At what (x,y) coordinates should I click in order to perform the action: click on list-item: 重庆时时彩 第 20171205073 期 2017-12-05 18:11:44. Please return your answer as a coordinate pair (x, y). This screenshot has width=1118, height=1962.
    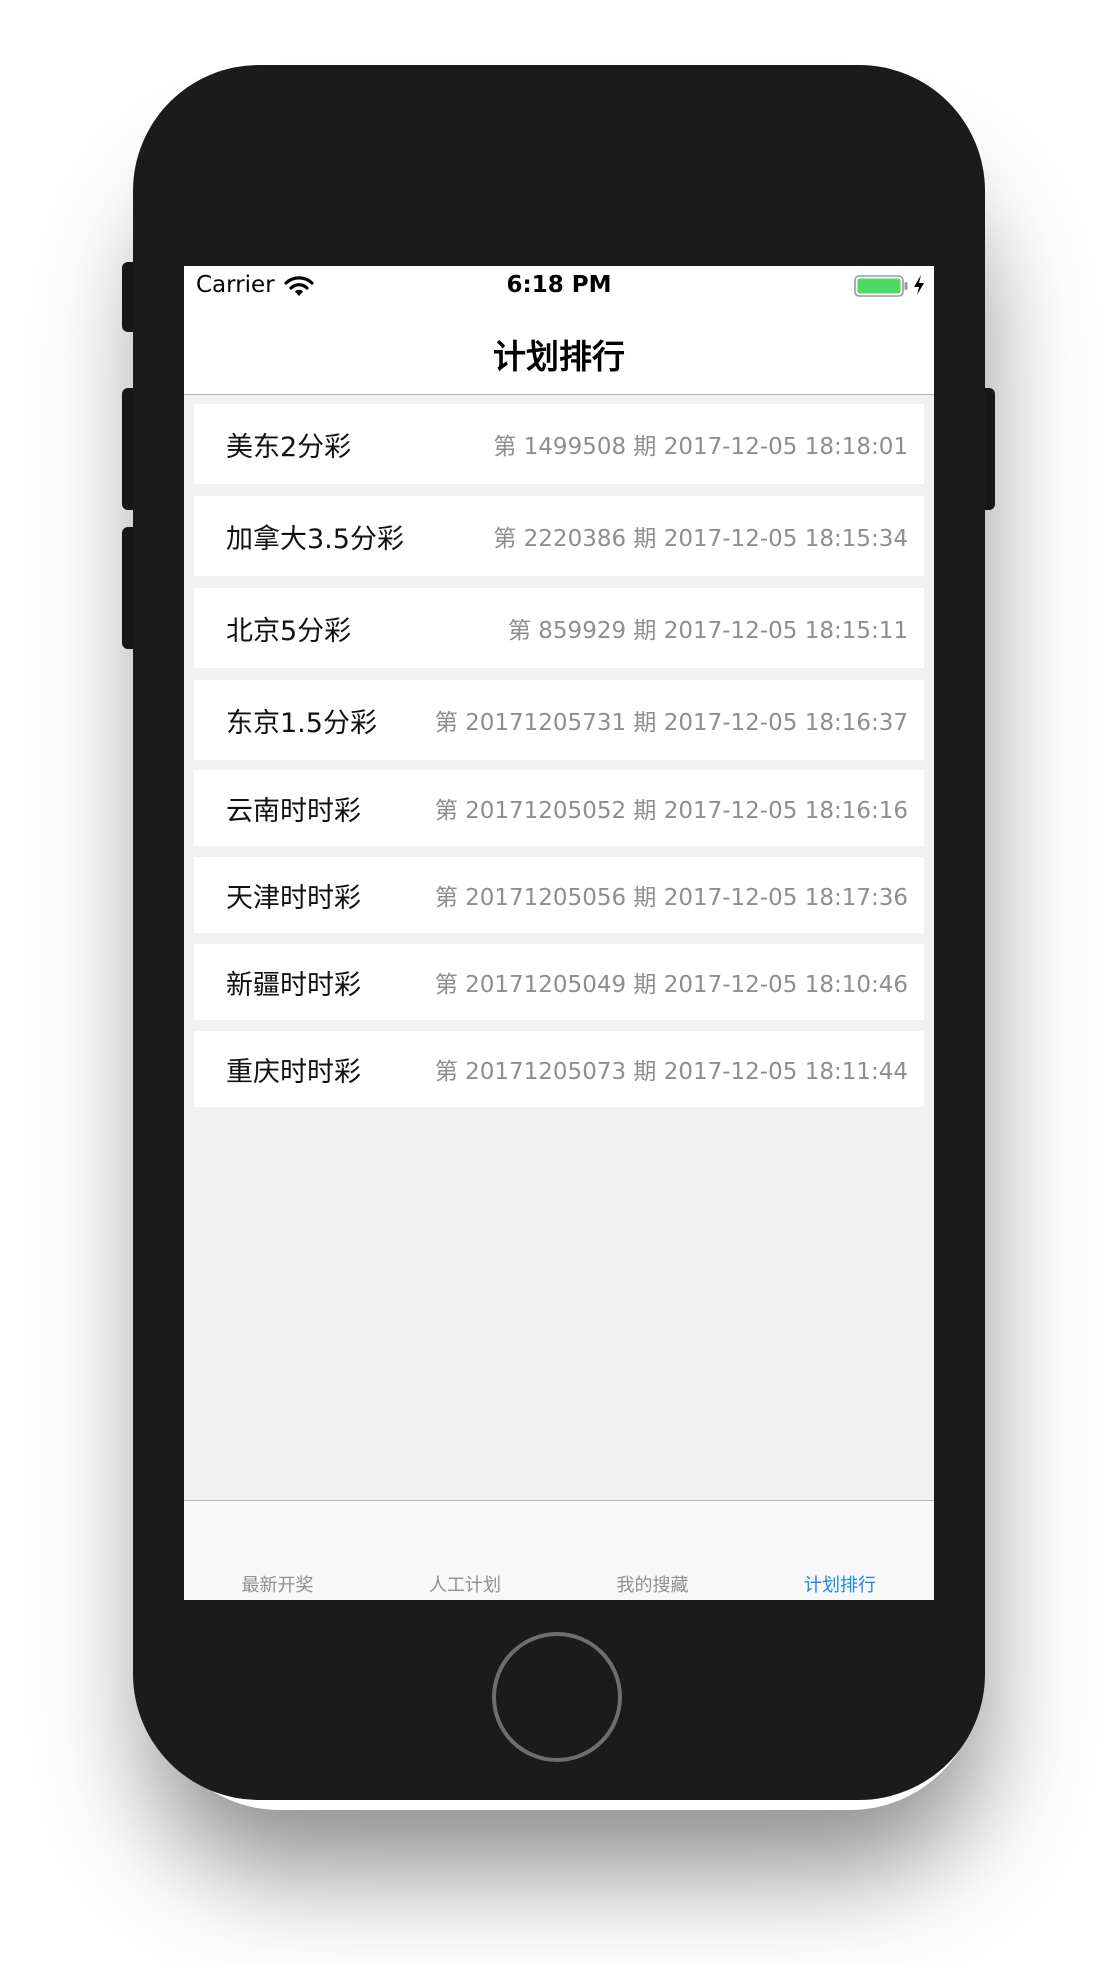
    Looking at the image, I should click on (559, 1069).